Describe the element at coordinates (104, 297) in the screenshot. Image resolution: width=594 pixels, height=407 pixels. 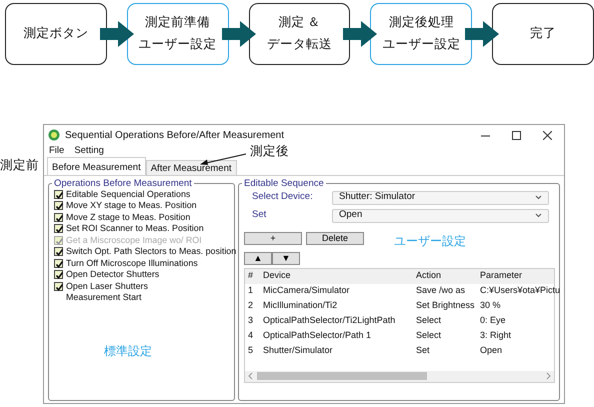
I see `step-label: Measurement Start` at that location.